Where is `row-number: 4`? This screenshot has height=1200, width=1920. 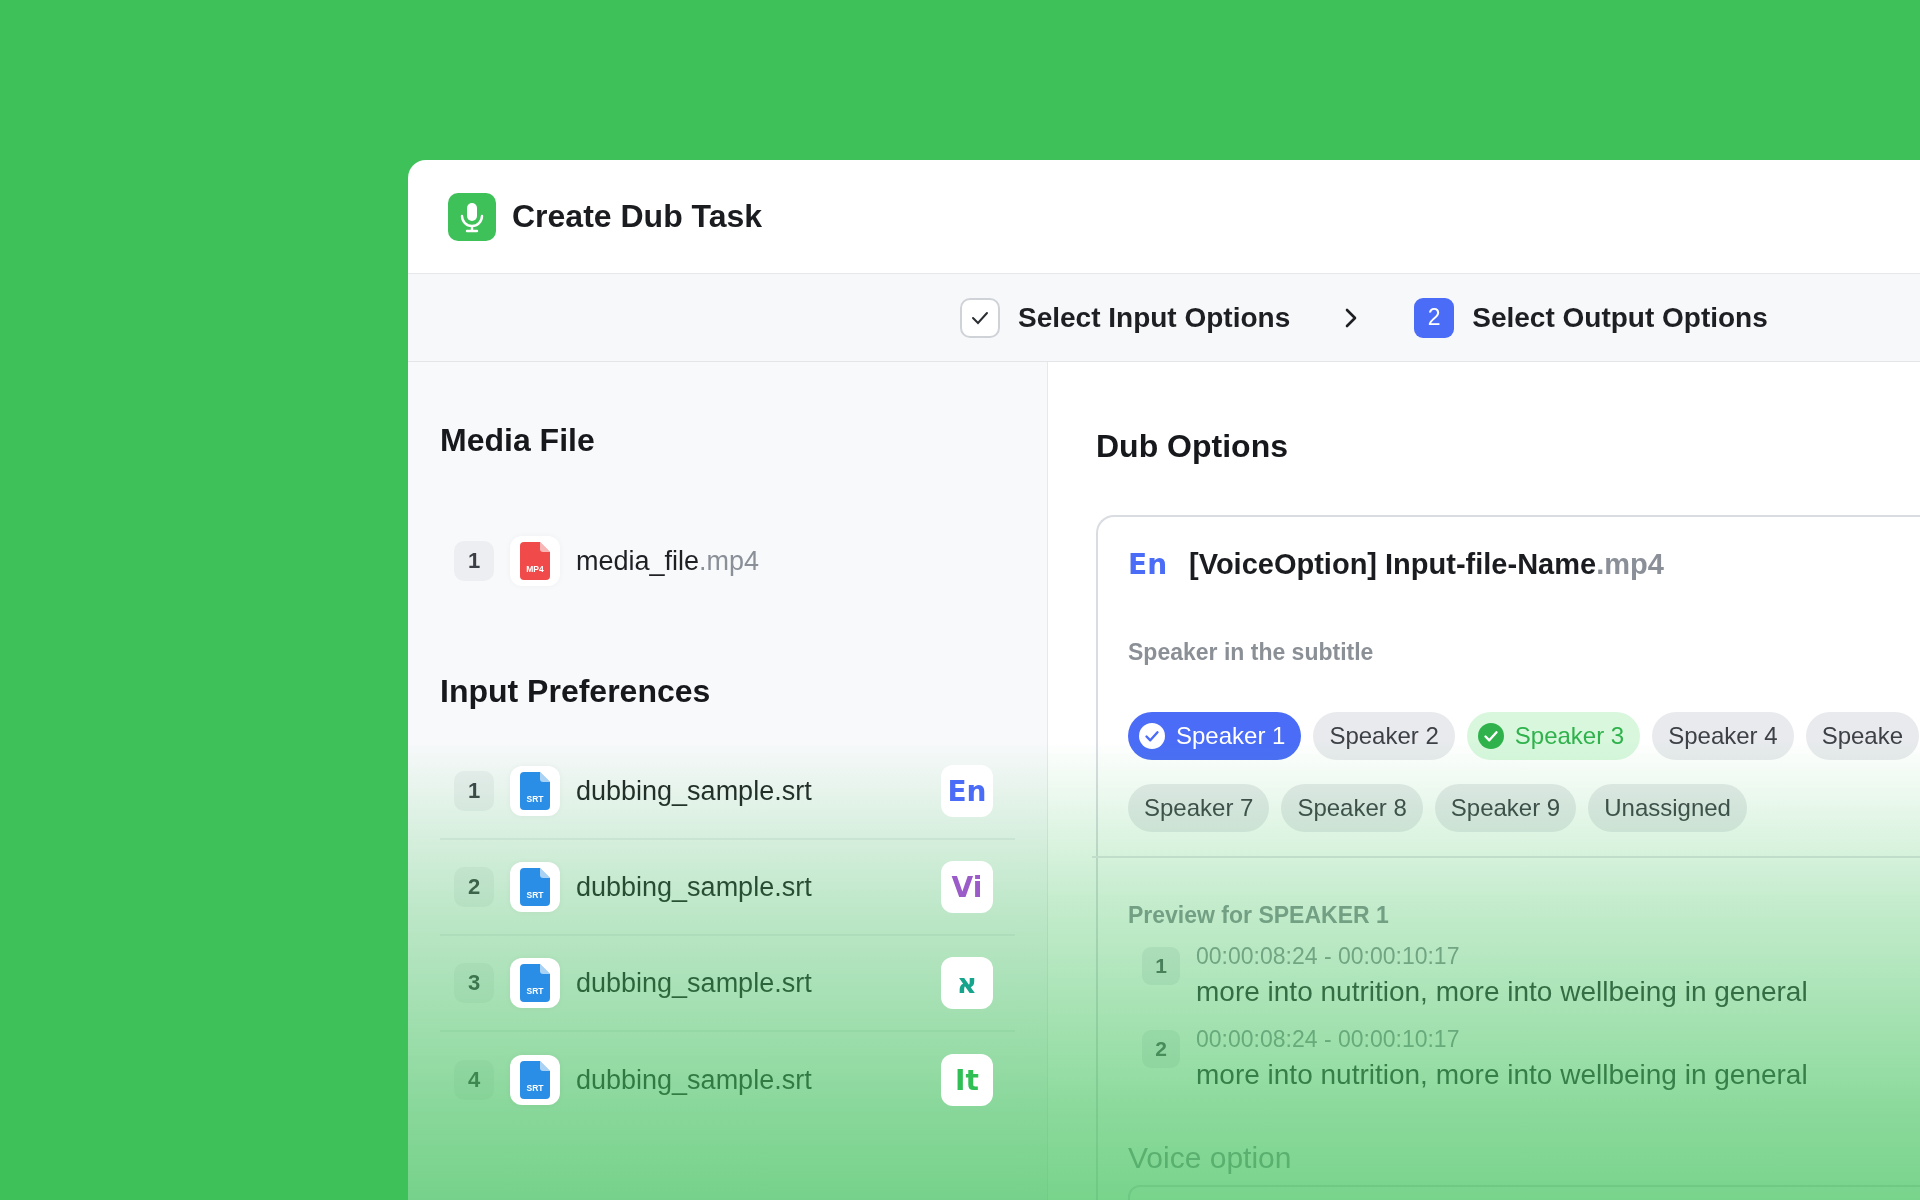
row-number: 4 is located at coordinates (474, 1080).